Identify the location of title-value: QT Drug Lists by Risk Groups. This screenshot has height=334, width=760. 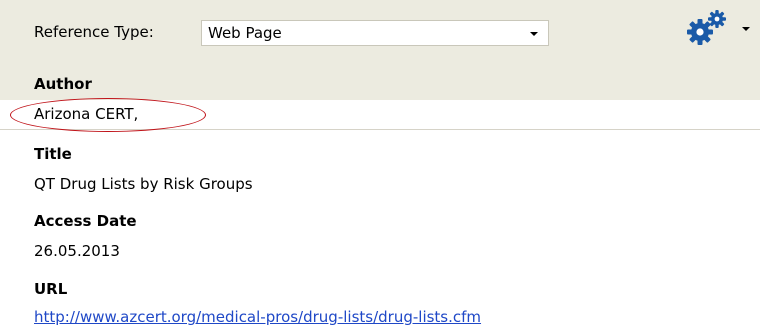
(143, 184).